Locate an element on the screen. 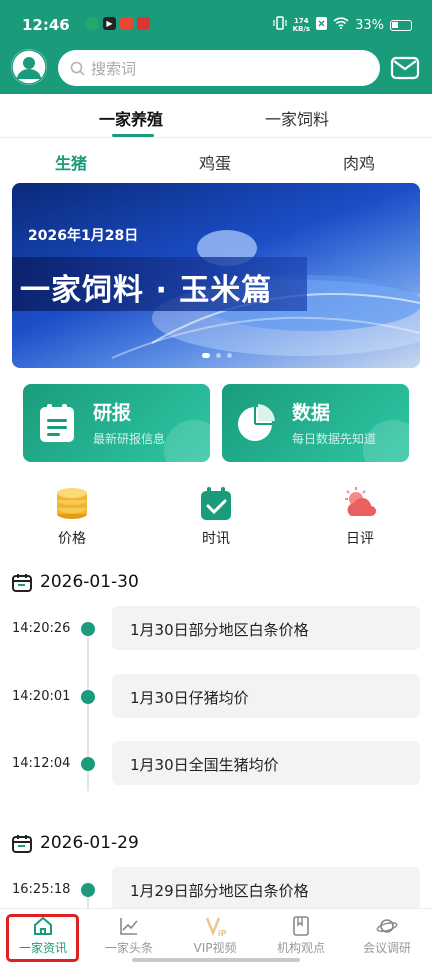  status-right: 174 KB/s 33% is located at coordinates (342, 25).